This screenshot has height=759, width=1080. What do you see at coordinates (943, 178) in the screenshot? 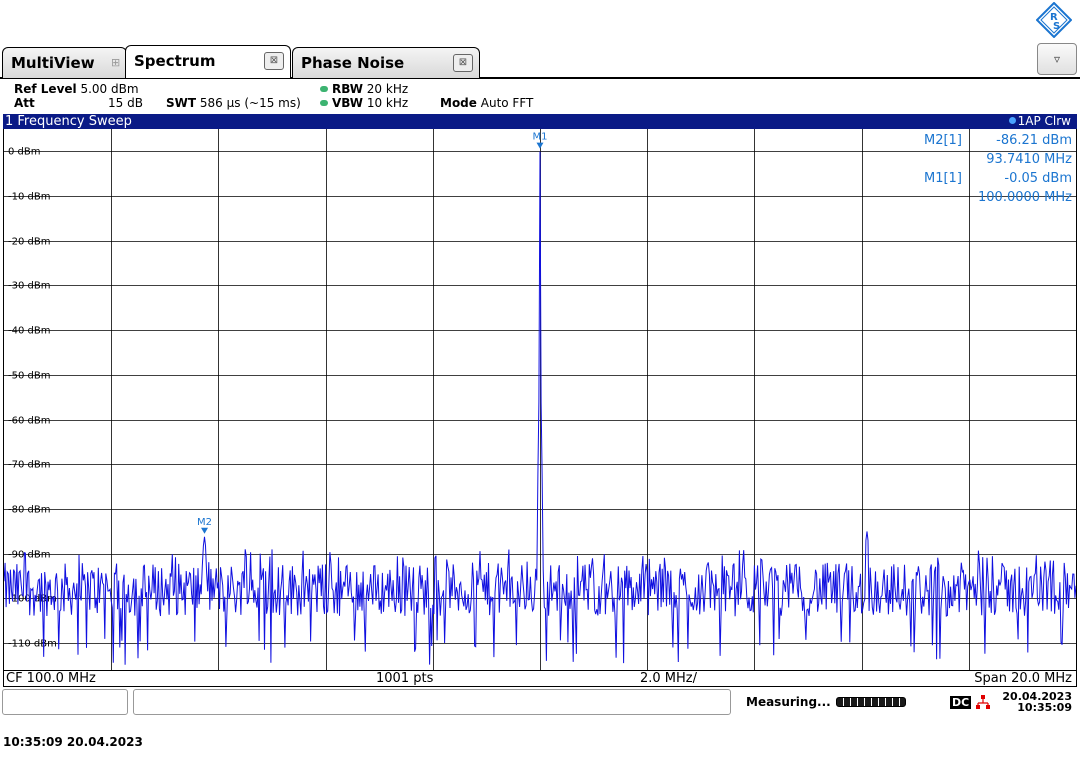
I see `marker-name: M1[1]` at bounding box center [943, 178].